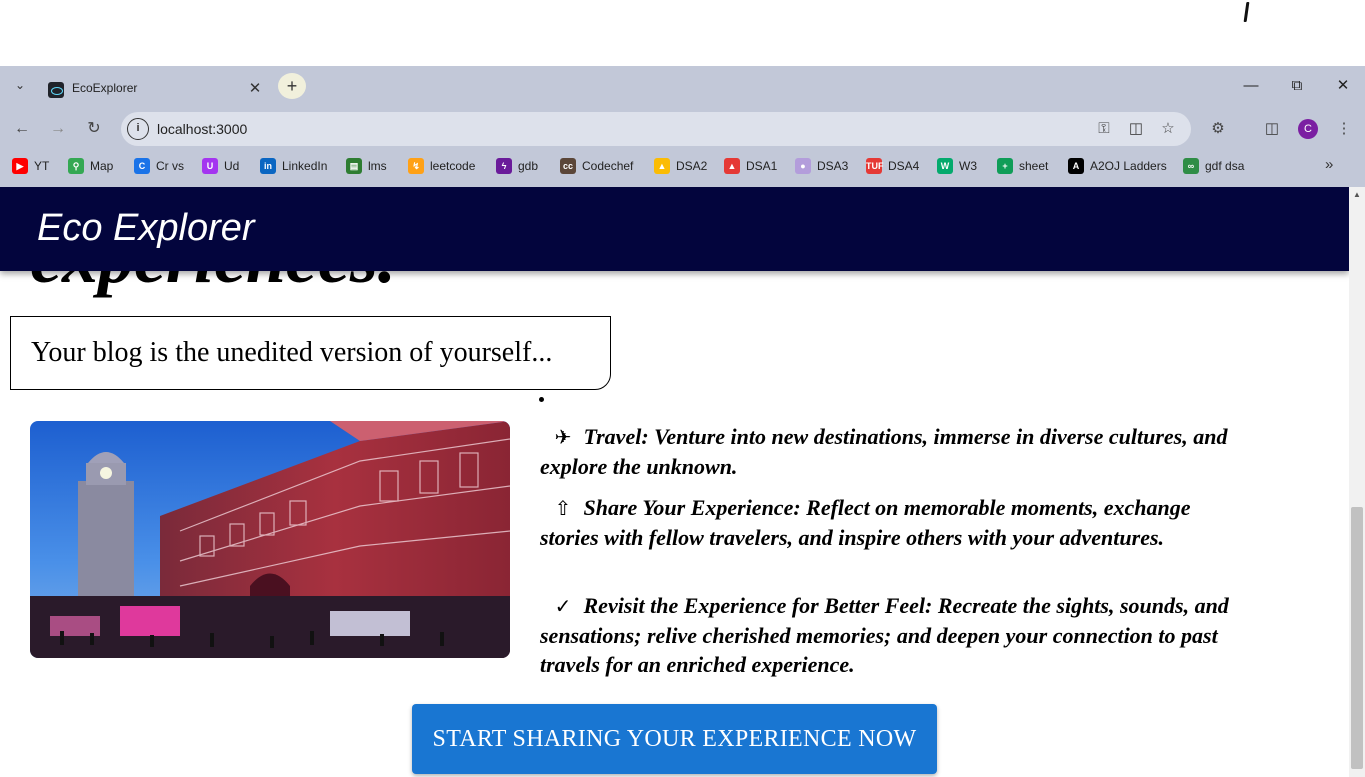 The width and height of the screenshot is (1365, 777). Describe the element at coordinates (682, 86) in the screenshot. I see `tab-strip: ⌄ EcoExplorer ✕` at that location.